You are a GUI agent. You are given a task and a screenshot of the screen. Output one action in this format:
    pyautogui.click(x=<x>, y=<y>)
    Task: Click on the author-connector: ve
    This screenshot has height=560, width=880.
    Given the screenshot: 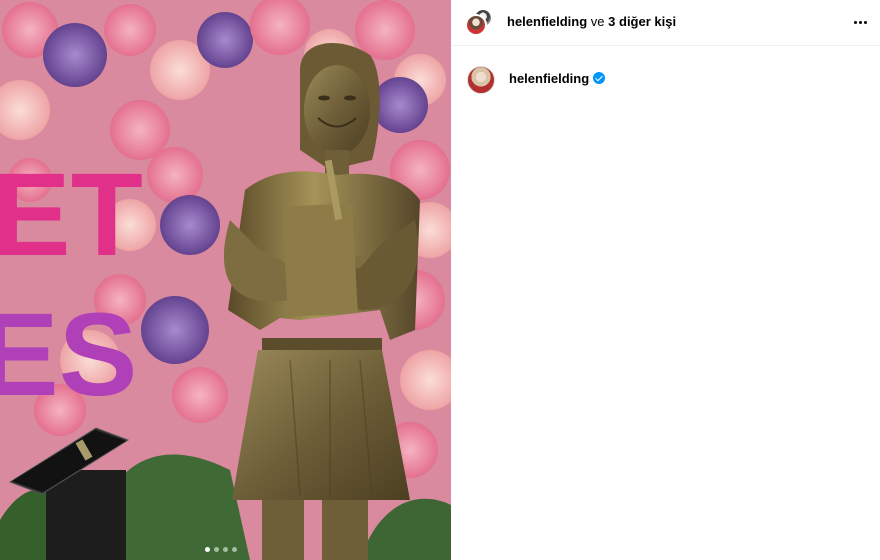 What is the action you would take?
    pyautogui.click(x=597, y=21)
    